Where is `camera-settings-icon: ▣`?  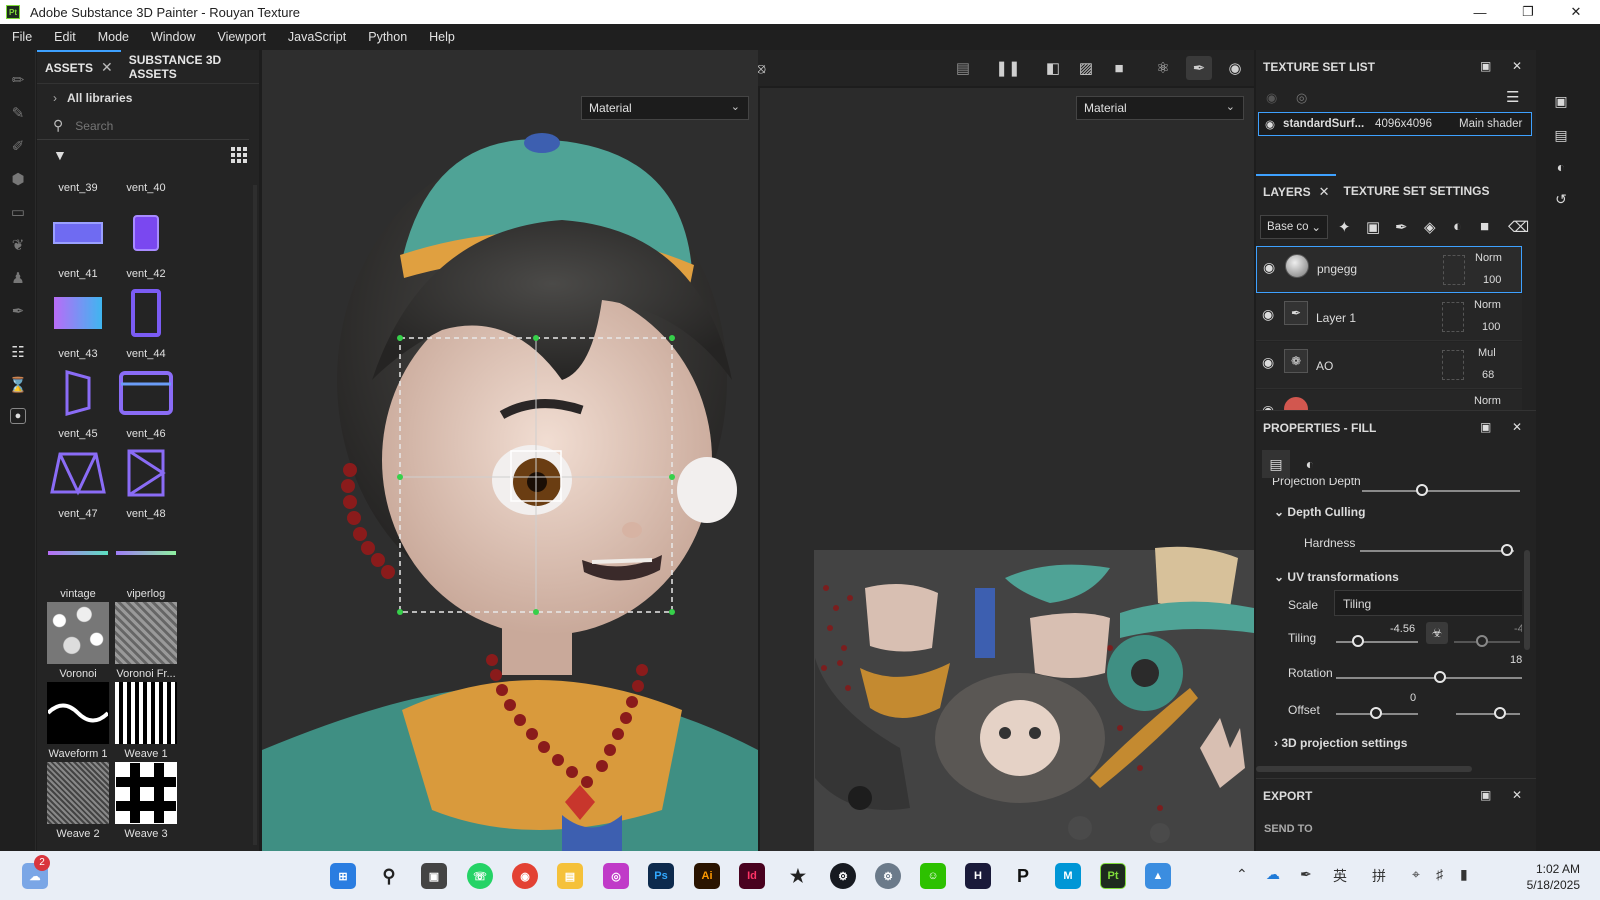
camera-settings-icon: ▣ is located at coordinates (1561, 101).